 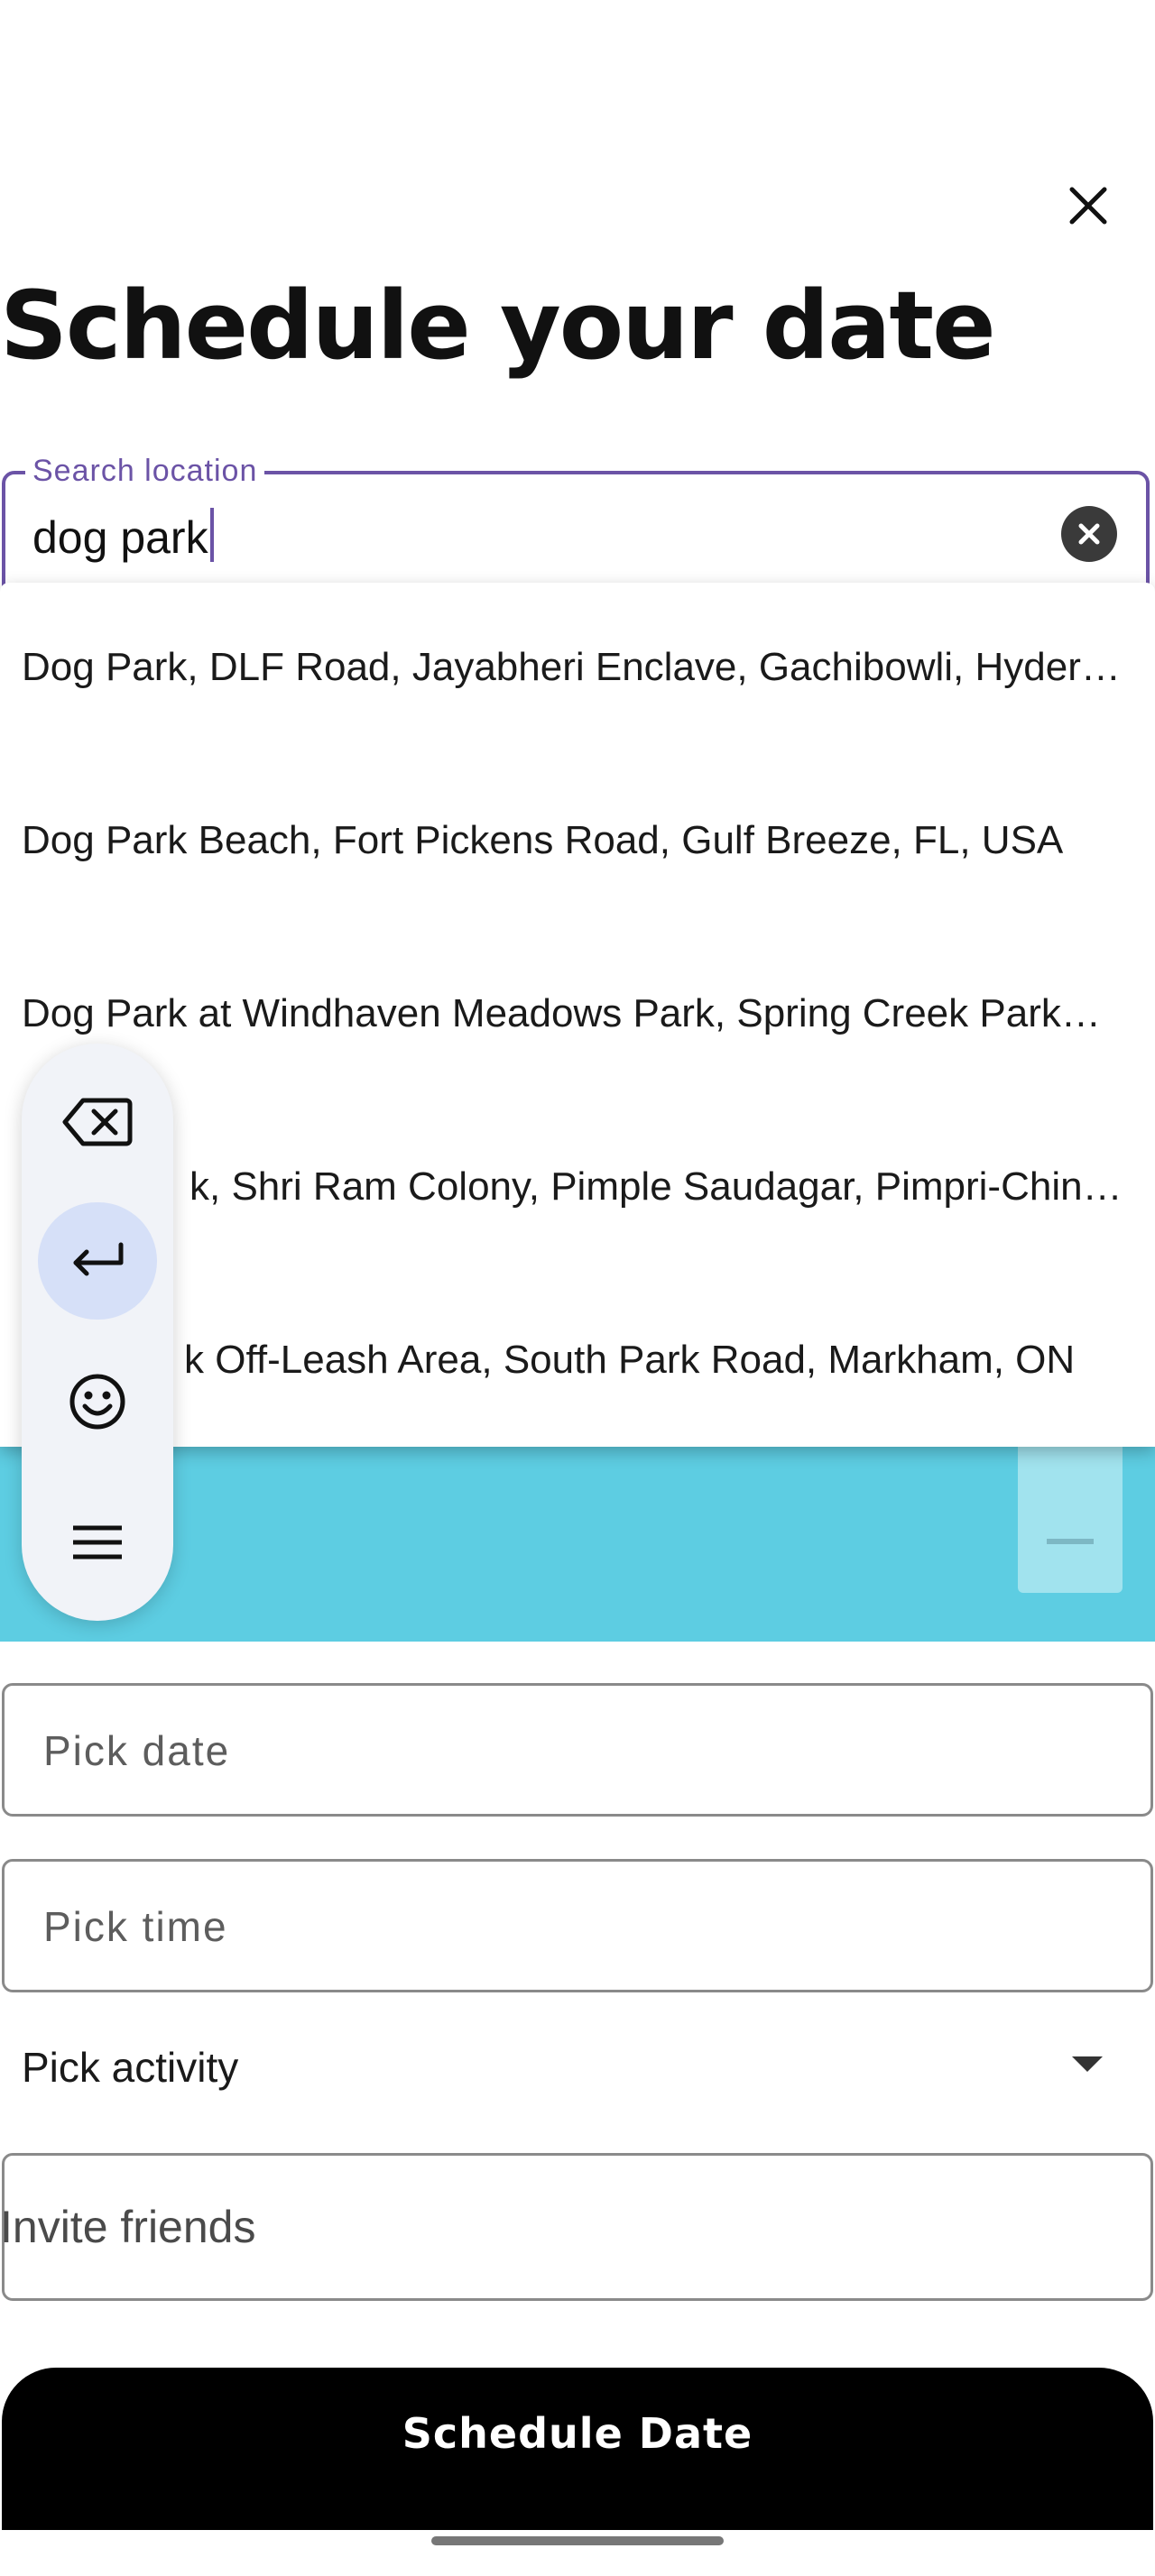 I want to click on close-icon, so click(x=1088, y=206).